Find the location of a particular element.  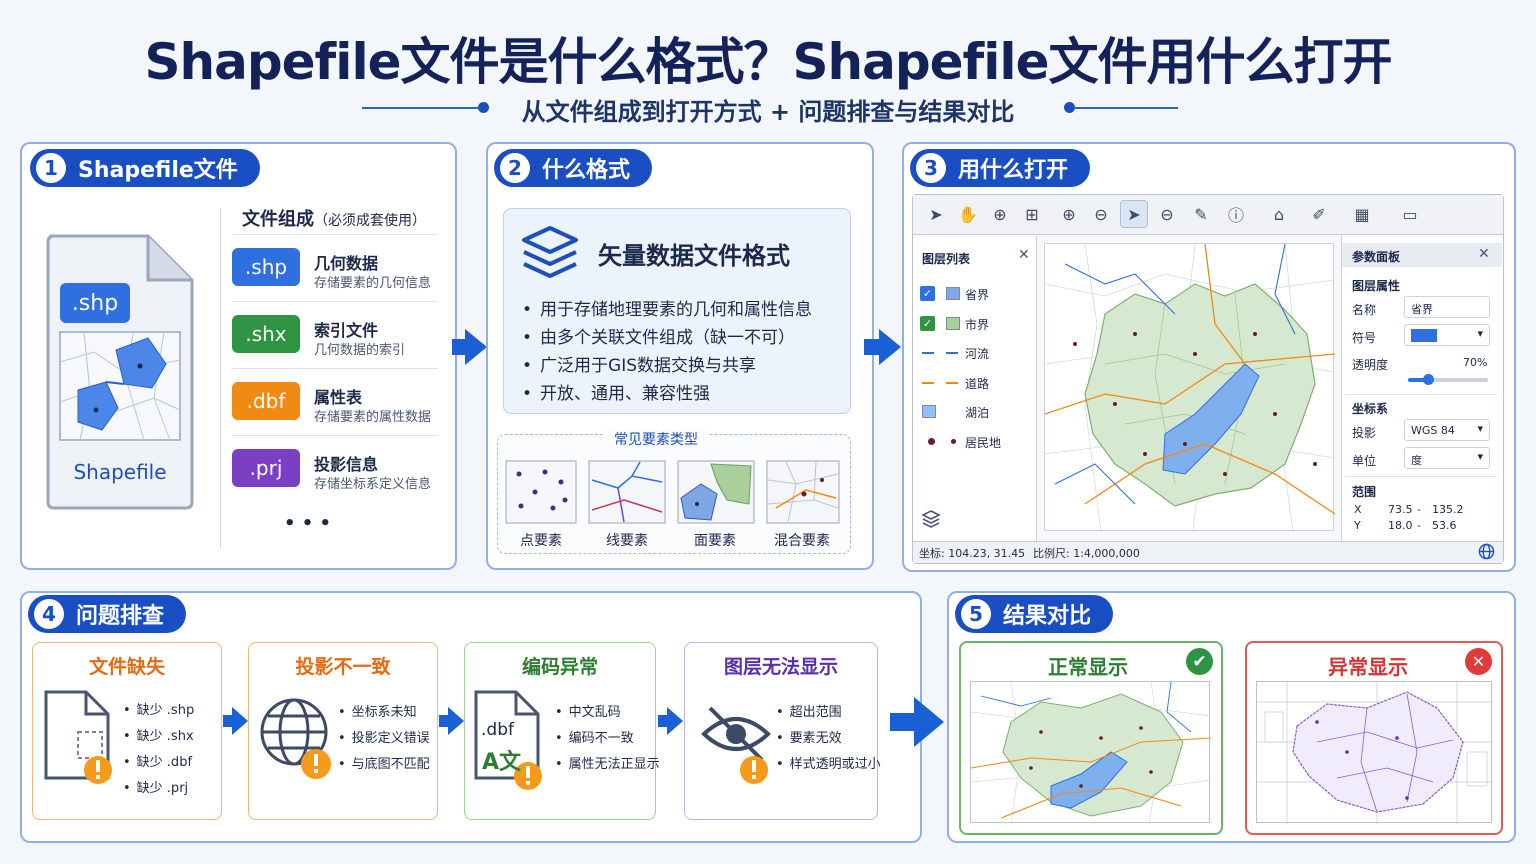

layer-name: 居民地 is located at coordinates (983, 442).